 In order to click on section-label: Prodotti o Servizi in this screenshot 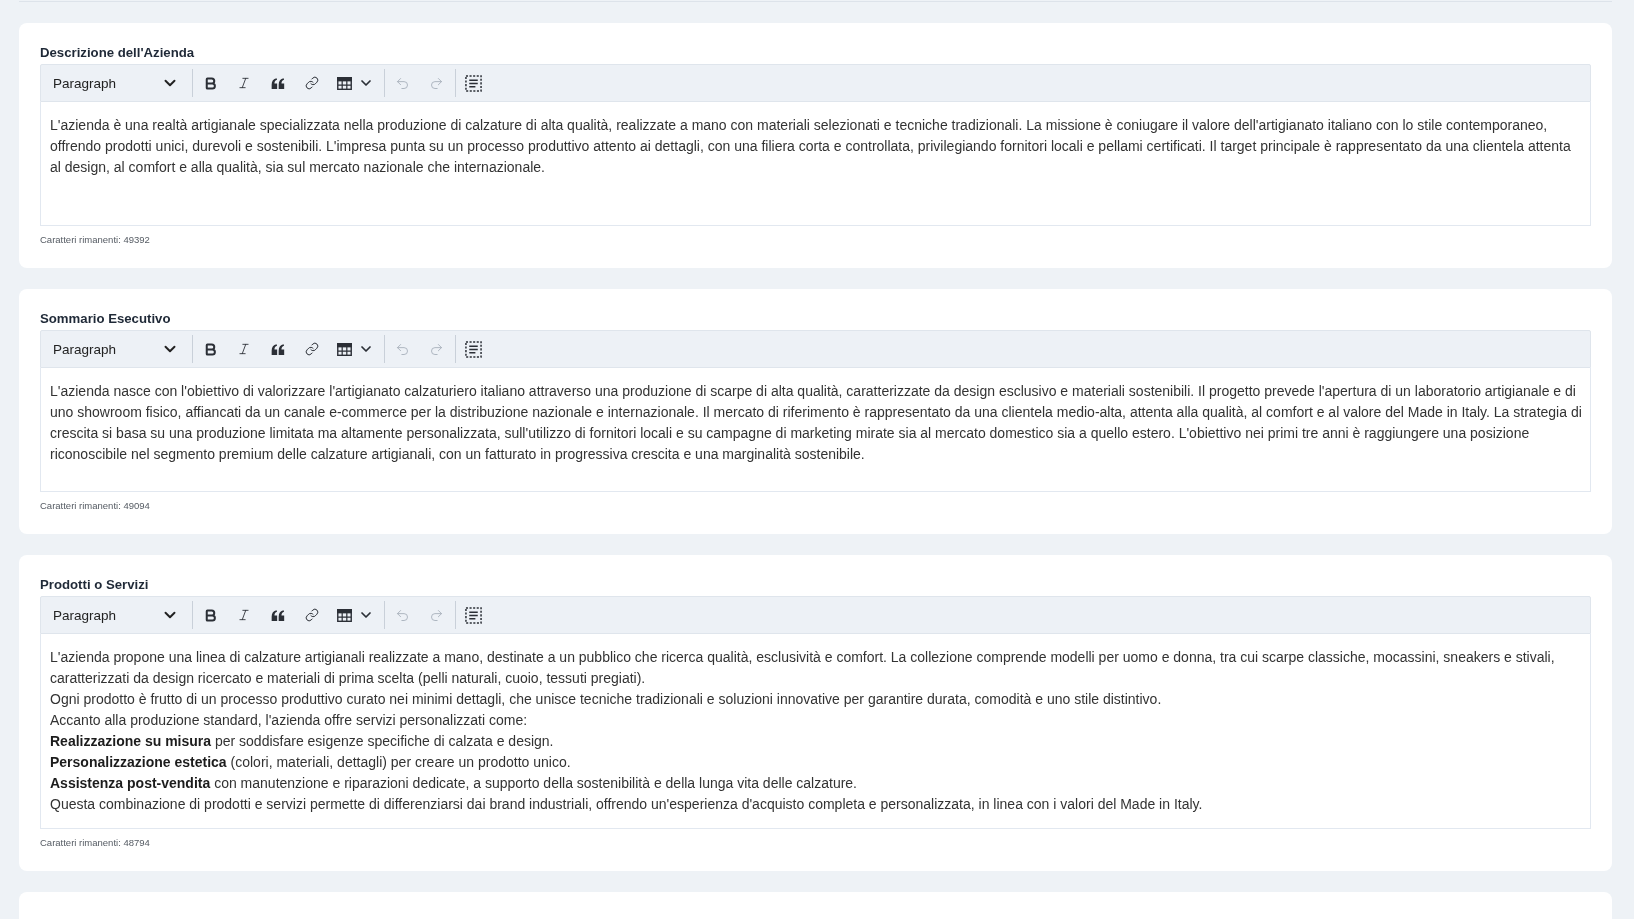, I will do `click(95, 584)`.